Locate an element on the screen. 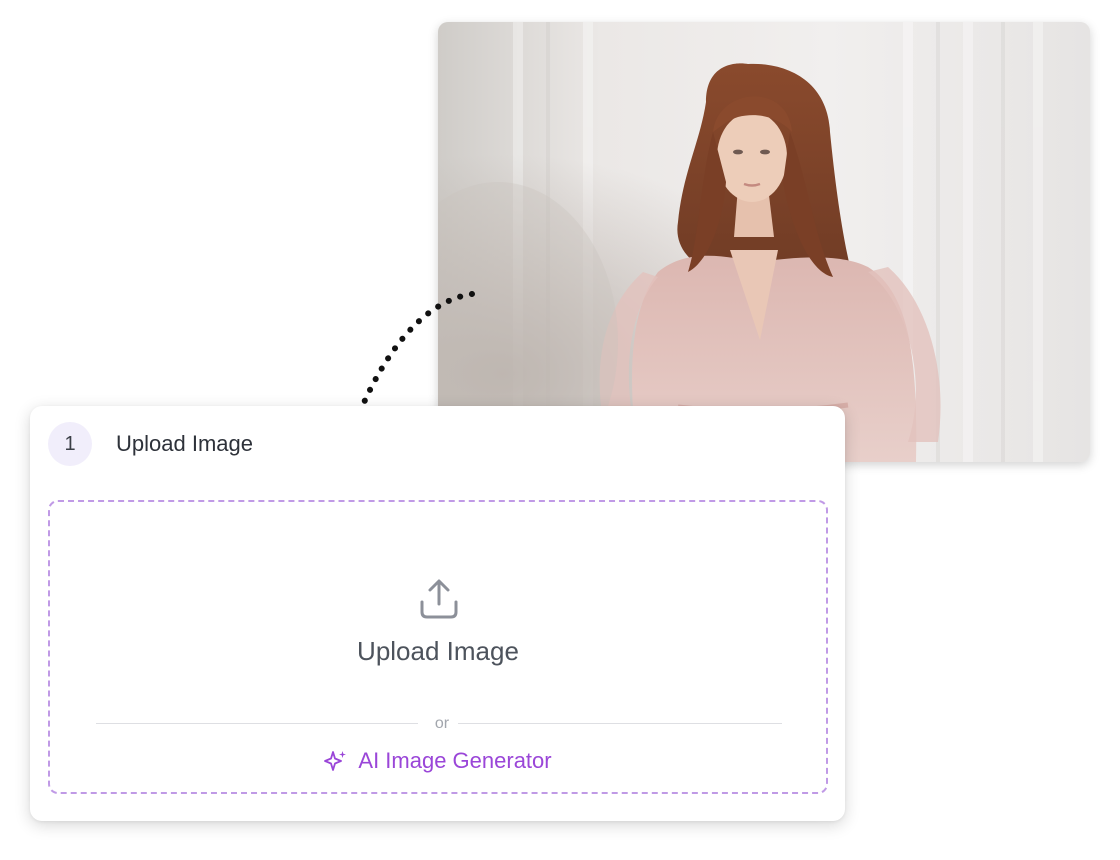  ai-link-label: AI Image Generator is located at coordinates (455, 760).